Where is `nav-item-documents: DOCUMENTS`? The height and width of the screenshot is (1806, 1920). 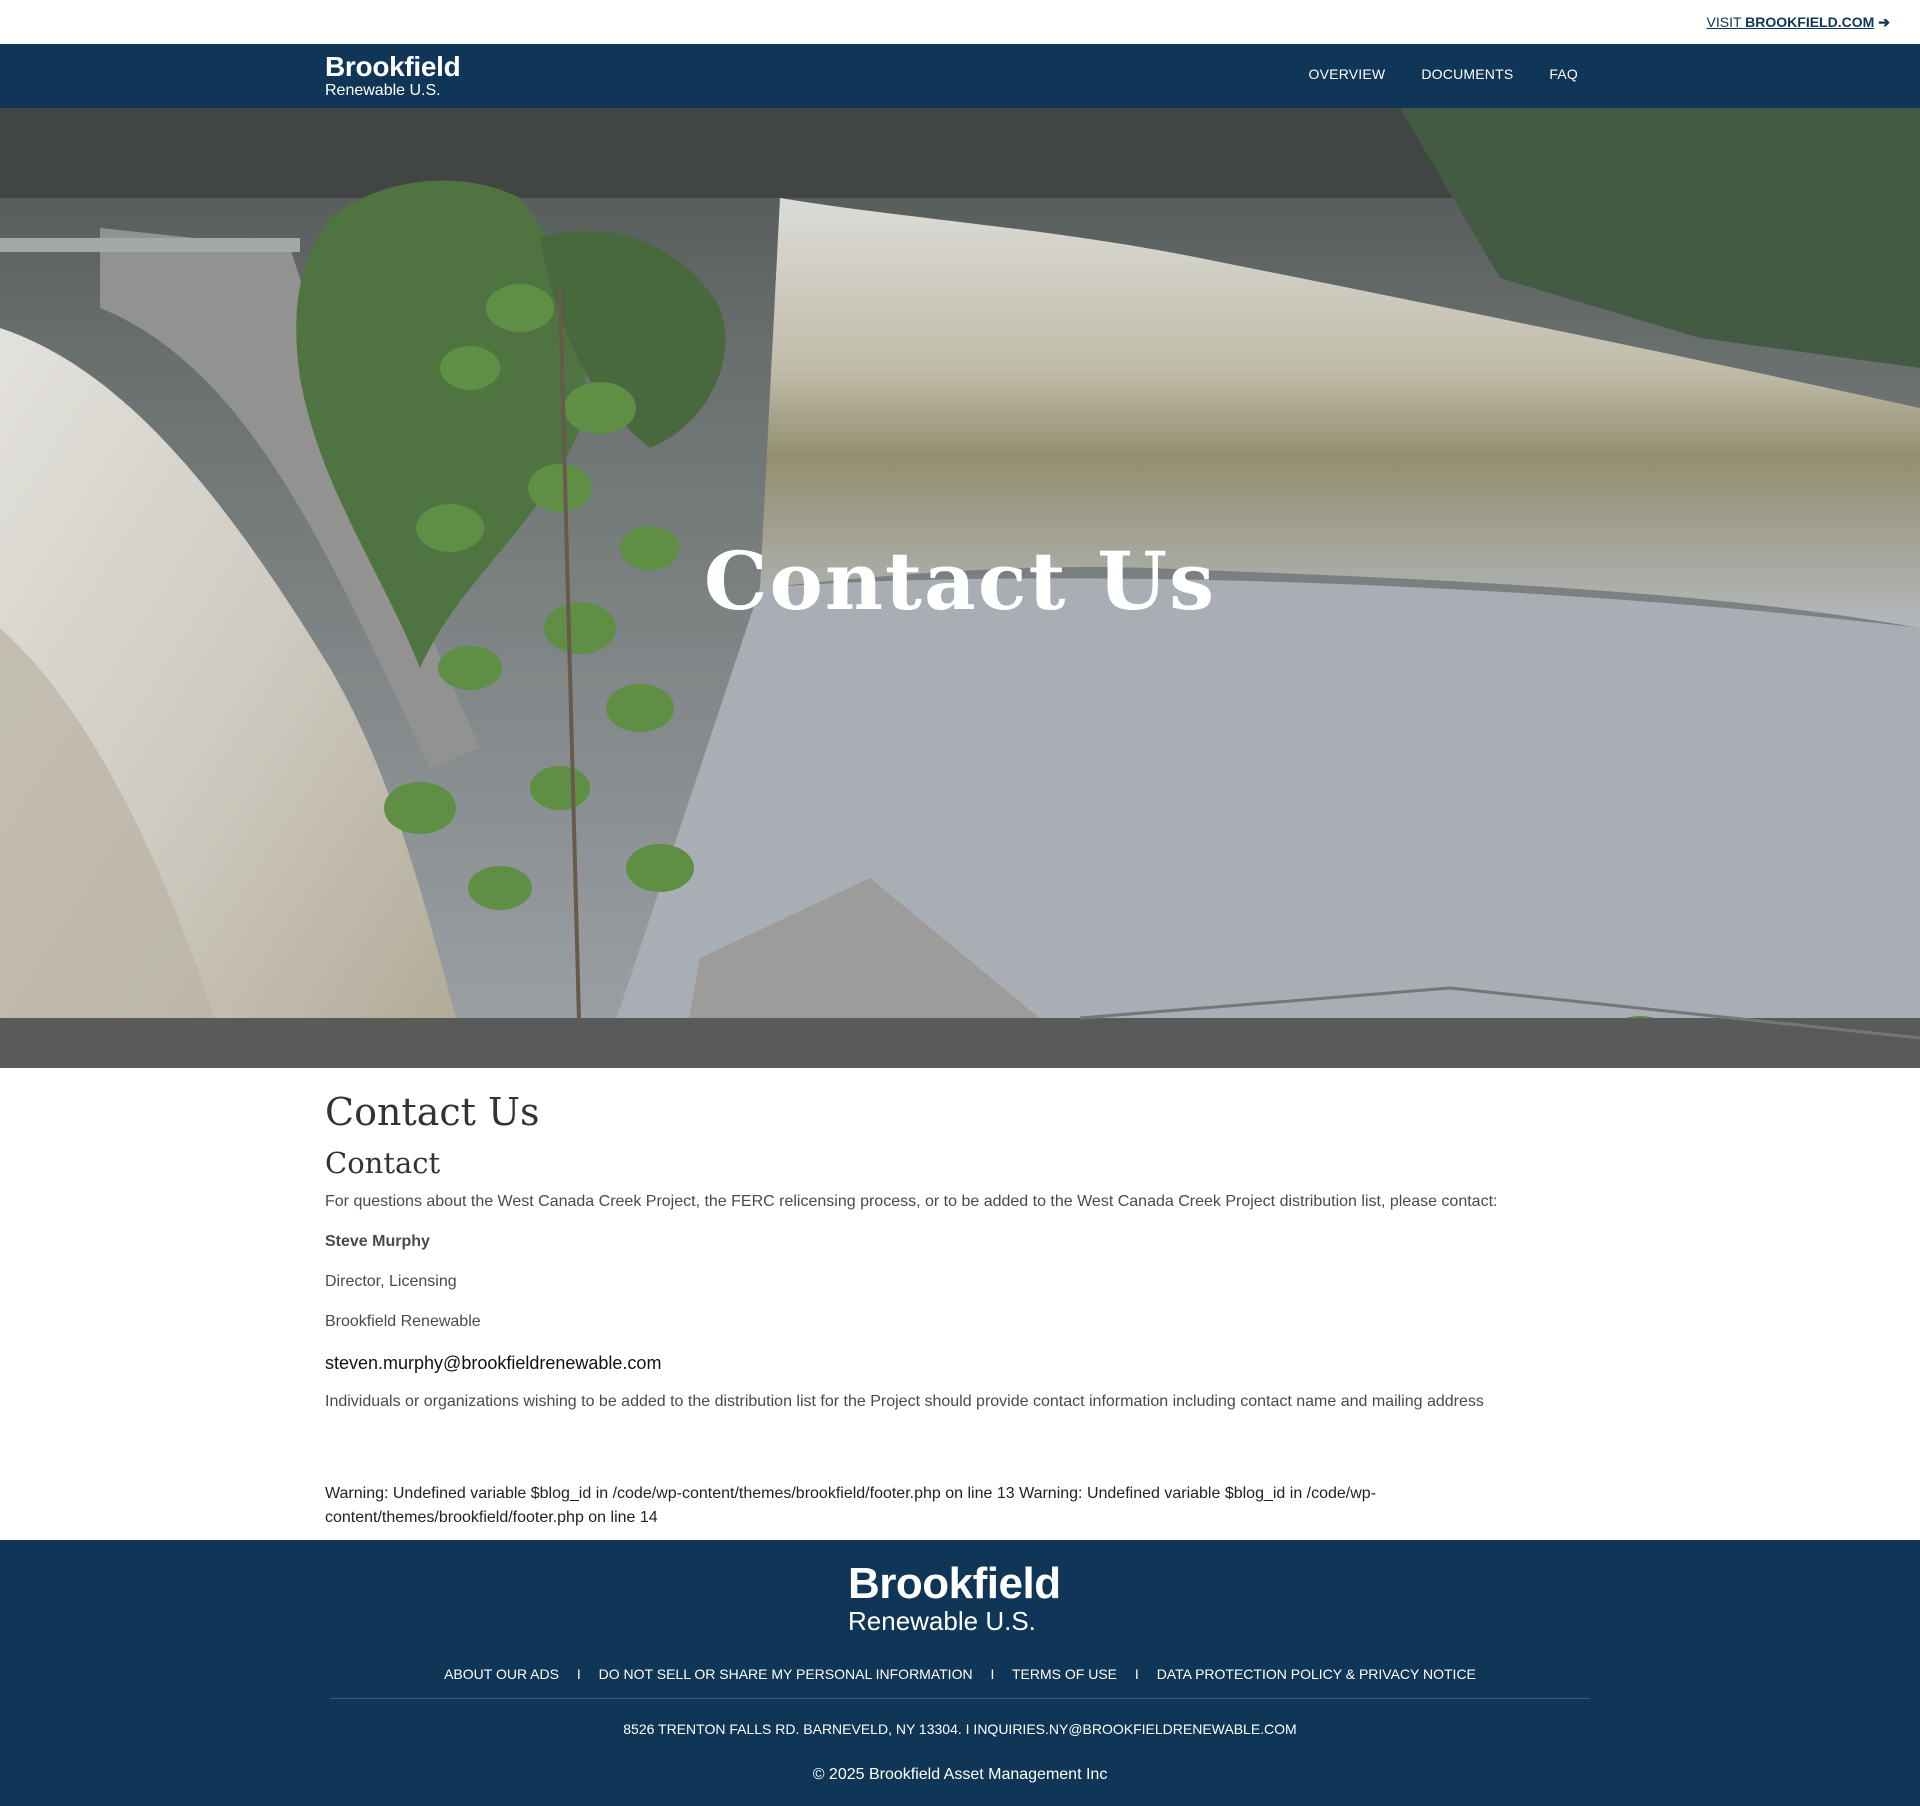
nav-item-documents: DOCUMENTS is located at coordinates (1467, 74).